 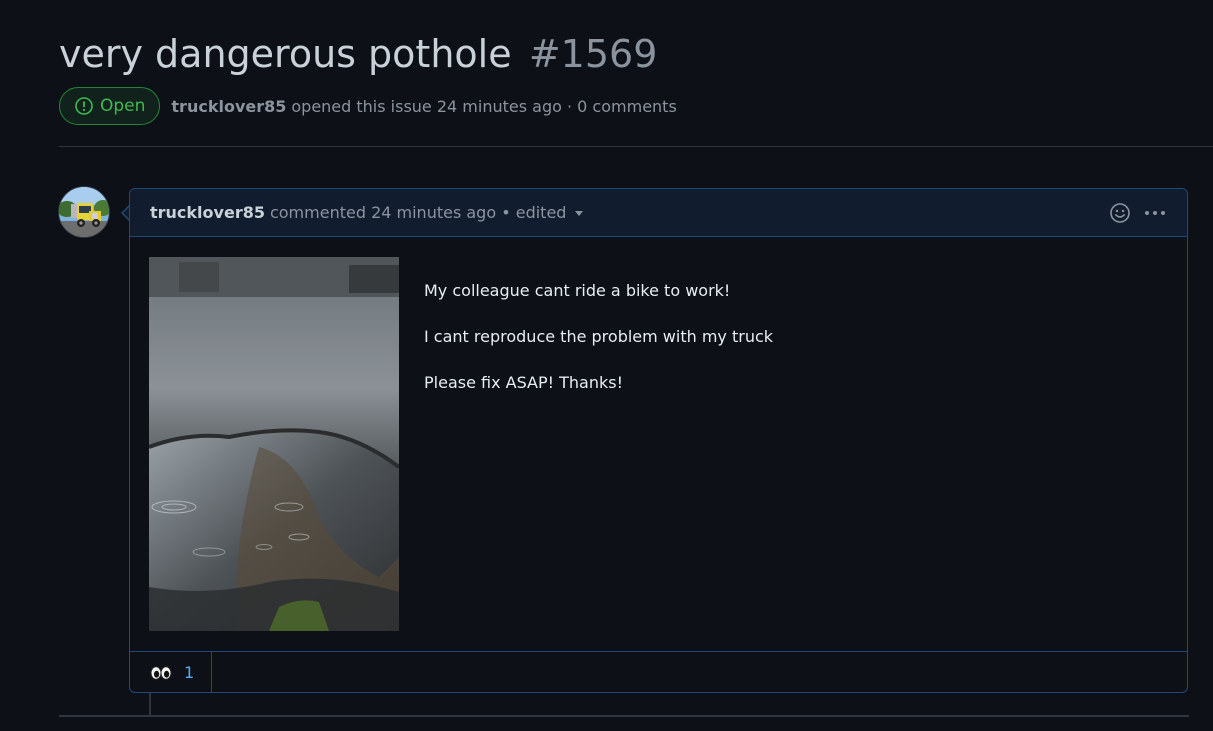 I want to click on eyes-reaction-count: 1, so click(x=189, y=672).